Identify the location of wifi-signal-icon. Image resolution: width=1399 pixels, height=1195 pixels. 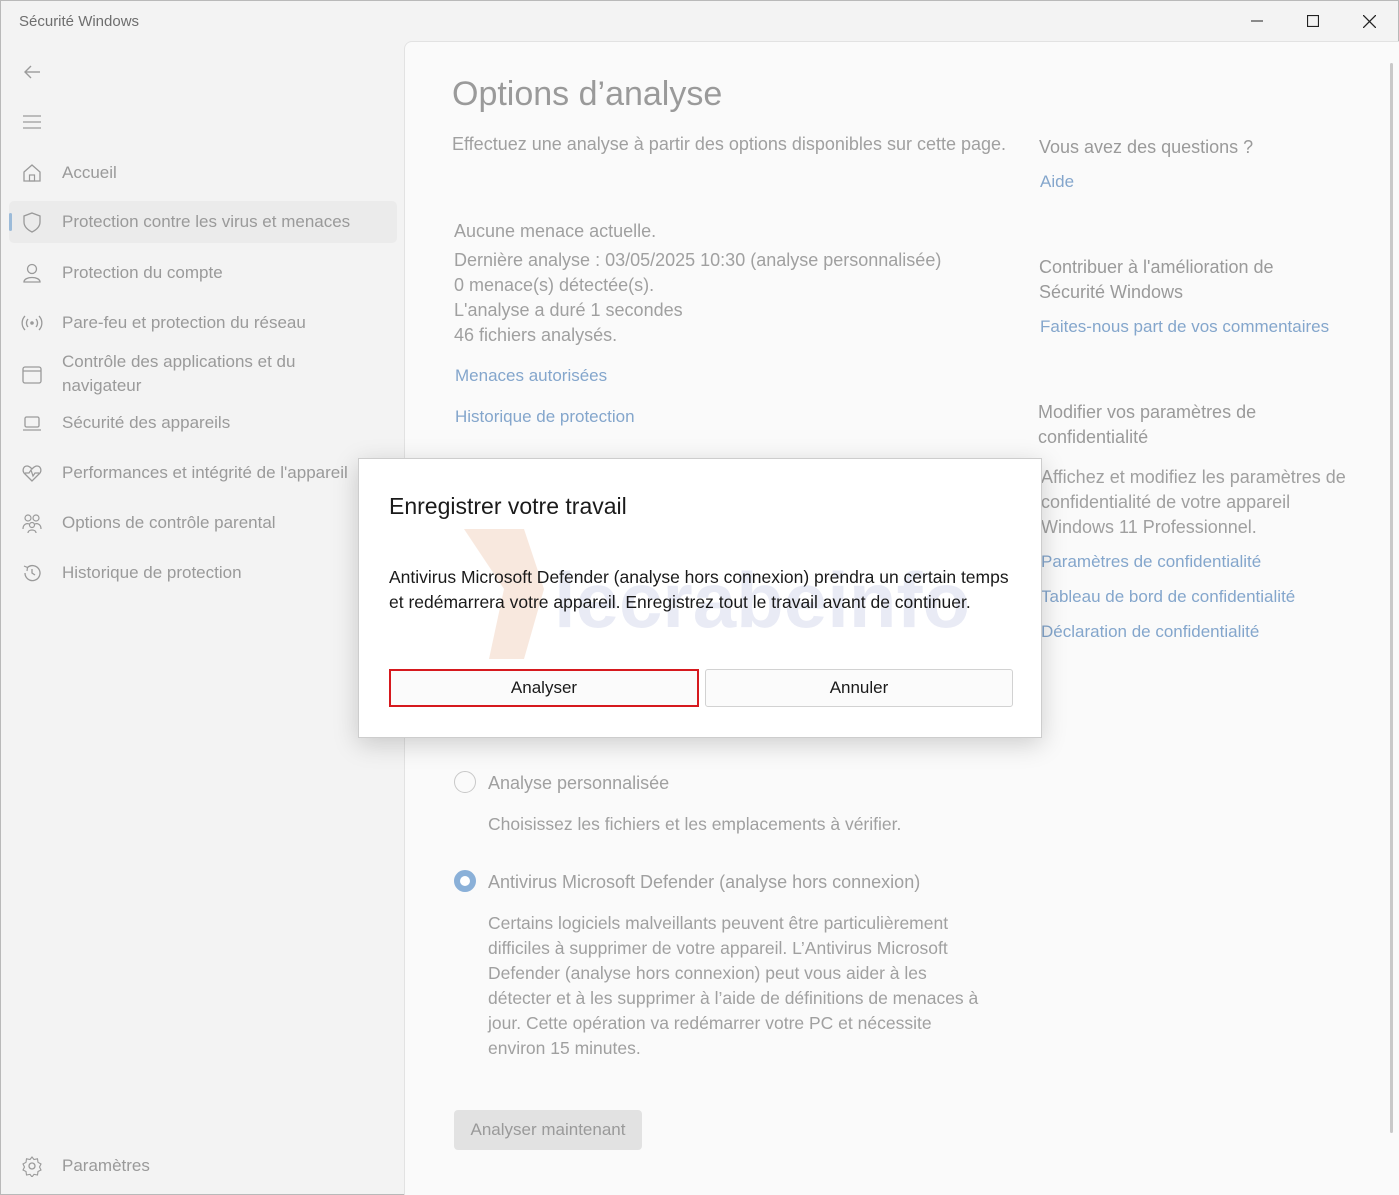
(32, 323).